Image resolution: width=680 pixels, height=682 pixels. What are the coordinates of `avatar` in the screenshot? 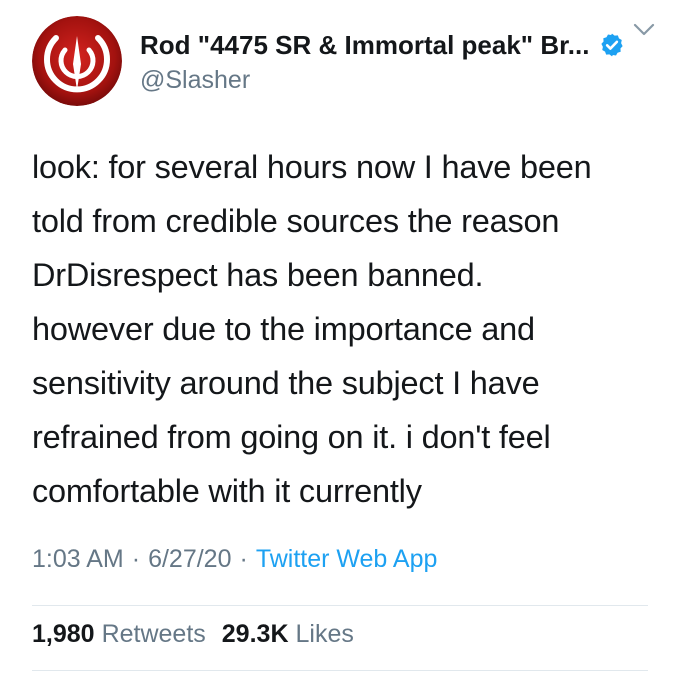 It's located at (77, 61).